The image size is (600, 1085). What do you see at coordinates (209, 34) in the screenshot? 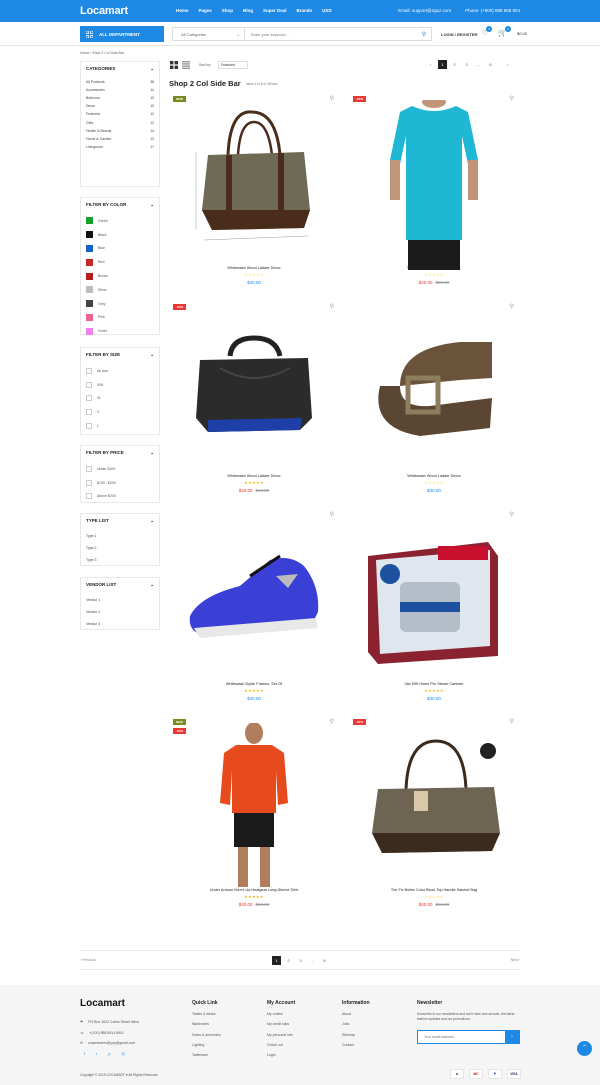
I see `category-select: All Categories ⌄` at bounding box center [209, 34].